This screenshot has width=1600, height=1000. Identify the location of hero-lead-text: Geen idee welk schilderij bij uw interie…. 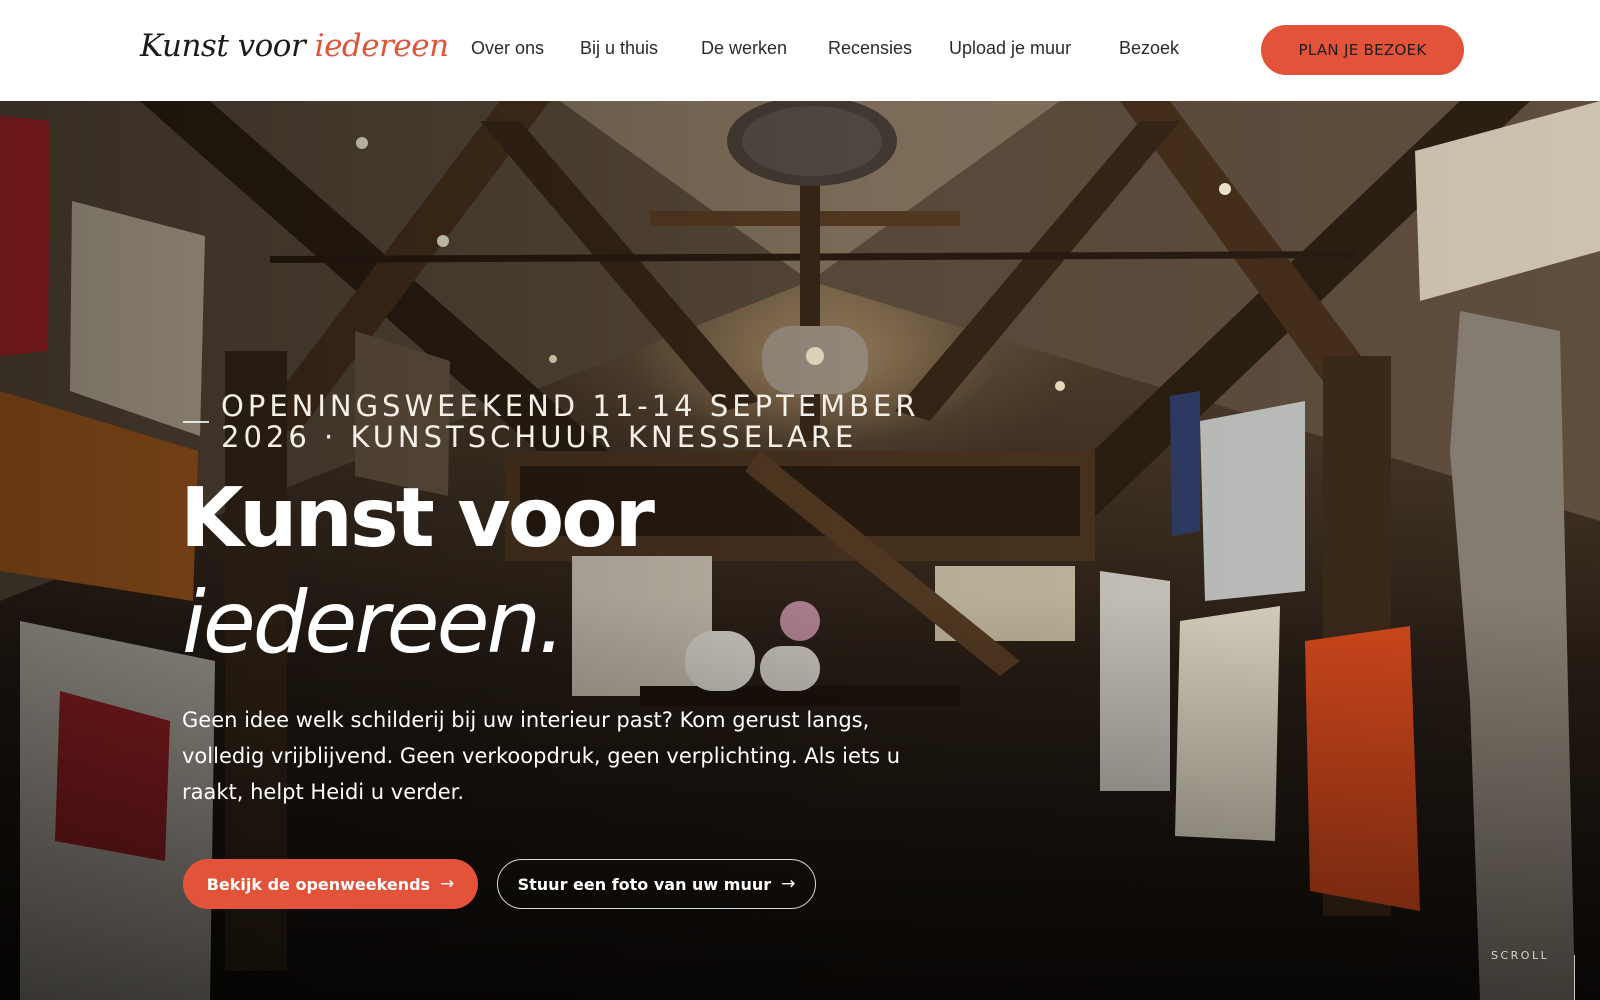
(541, 756).